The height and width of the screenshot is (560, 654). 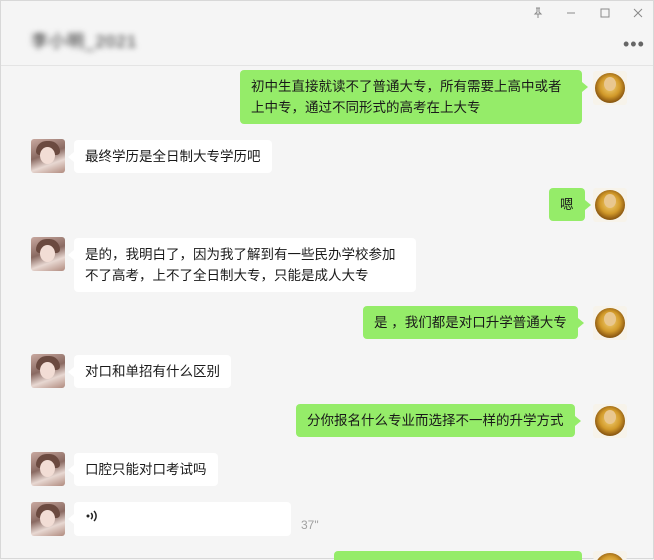 I want to click on voice-duration: 37", so click(x=310, y=525).